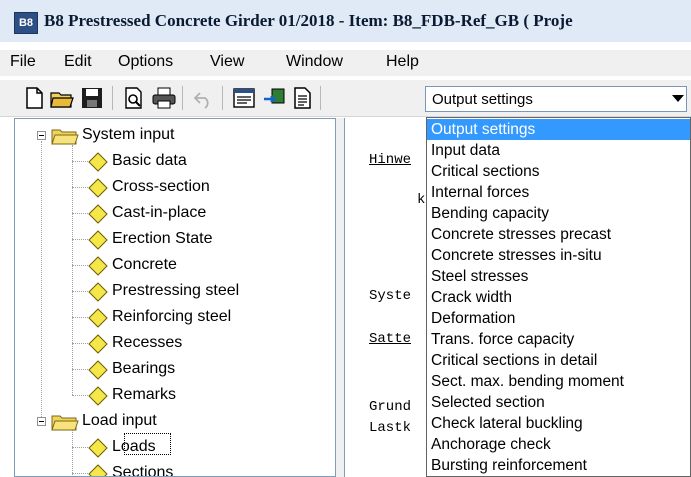 Image resolution: width=691 pixels, height=477 pixels. Describe the element at coordinates (678, 98) in the screenshot. I see `chevron-down-icon` at that location.